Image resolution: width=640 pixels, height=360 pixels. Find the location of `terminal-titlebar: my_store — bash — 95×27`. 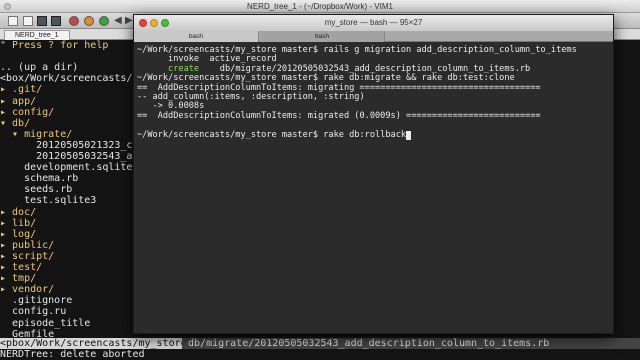

terminal-titlebar: my_store — bash — 95×27 is located at coordinates (373, 23).